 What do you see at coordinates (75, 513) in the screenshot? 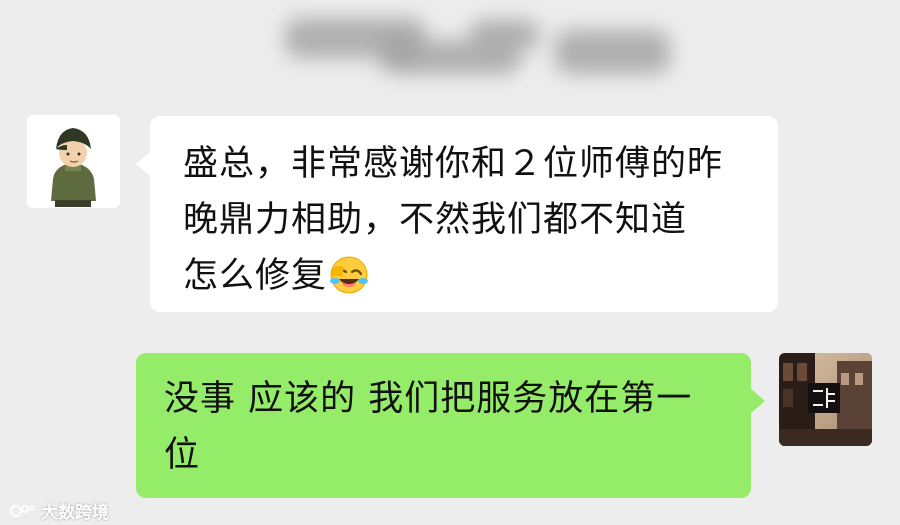
I see `watermark-text: 大数跨境` at bounding box center [75, 513].